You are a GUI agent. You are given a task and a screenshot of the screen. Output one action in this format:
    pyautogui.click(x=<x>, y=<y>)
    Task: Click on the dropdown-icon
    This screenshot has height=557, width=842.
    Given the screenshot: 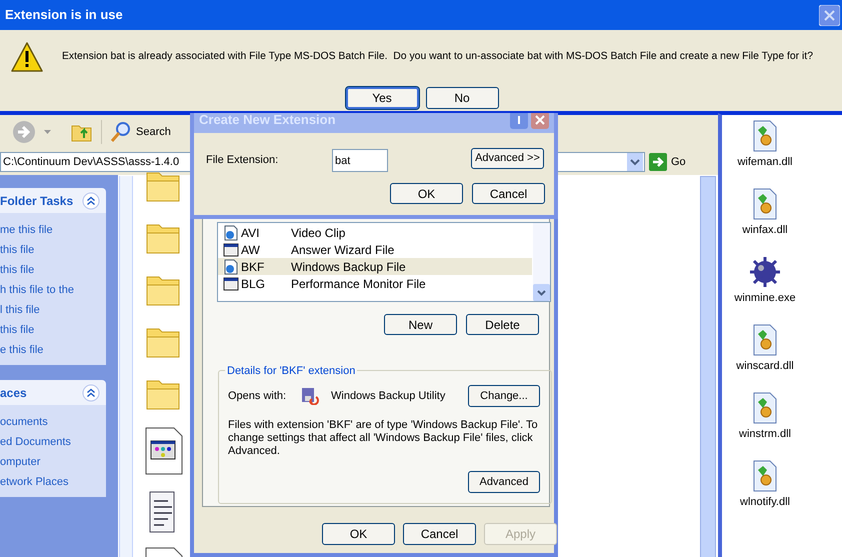 What is the action you would take?
    pyautogui.click(x=635, y=162)
    